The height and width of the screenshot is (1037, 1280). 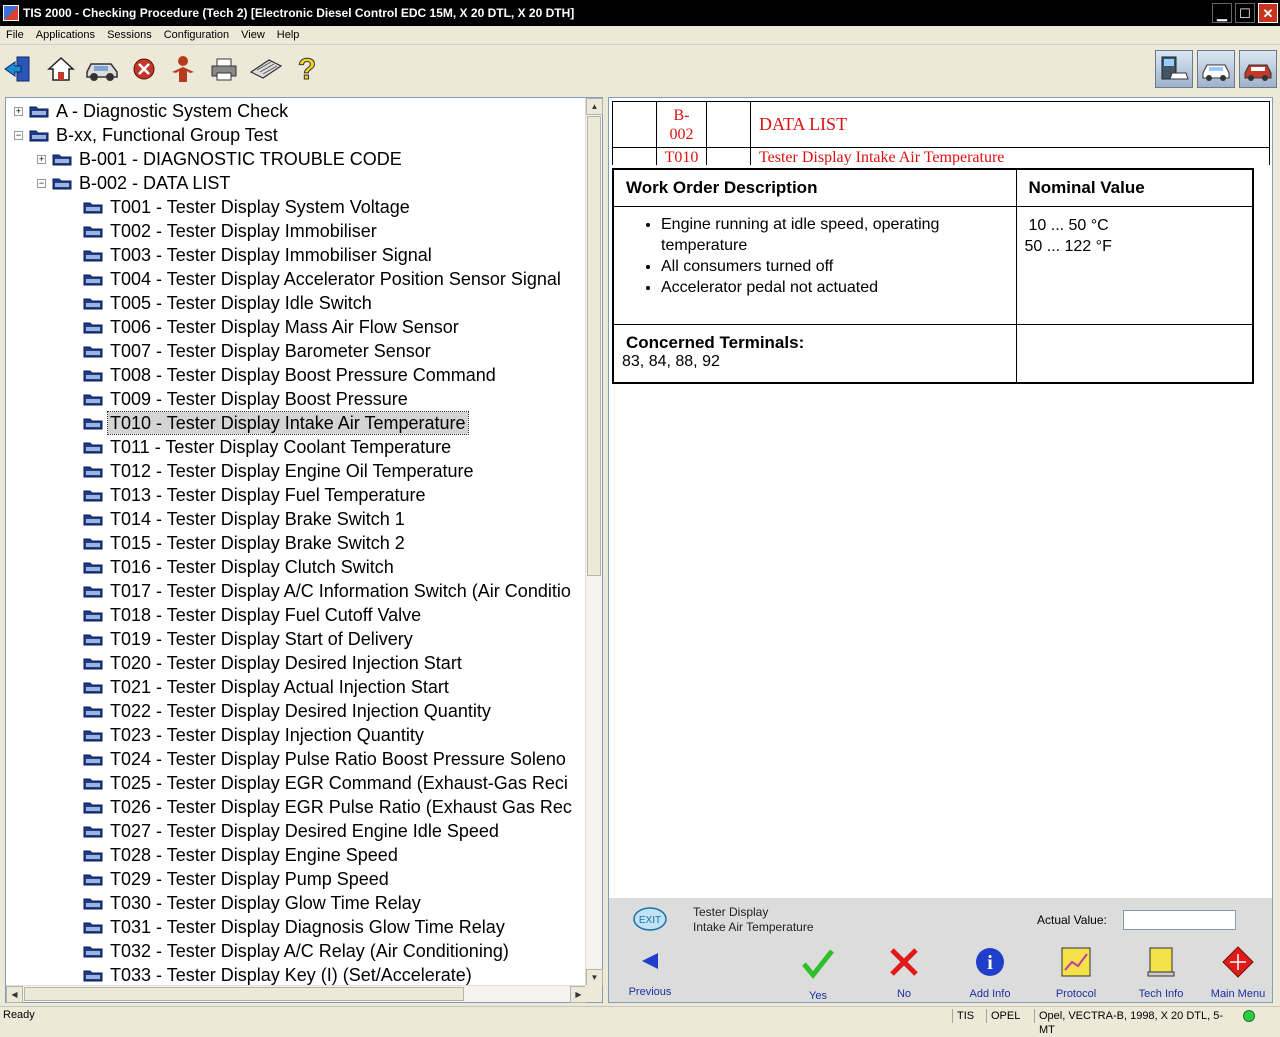 I want to click on nominal-value-fahrenheit: 50 ... 122 °F, so click(x=1068, y=246).